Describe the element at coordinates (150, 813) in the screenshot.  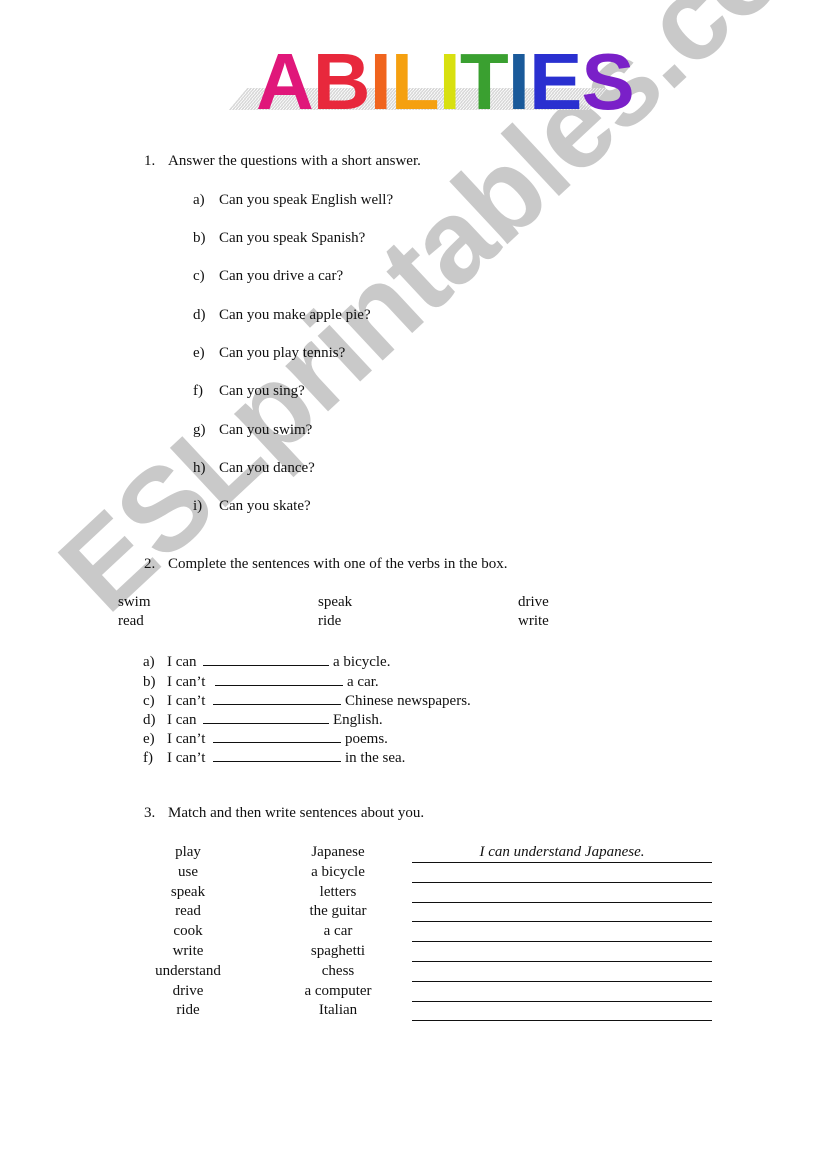
I see `section3-number: 3.` at that location.